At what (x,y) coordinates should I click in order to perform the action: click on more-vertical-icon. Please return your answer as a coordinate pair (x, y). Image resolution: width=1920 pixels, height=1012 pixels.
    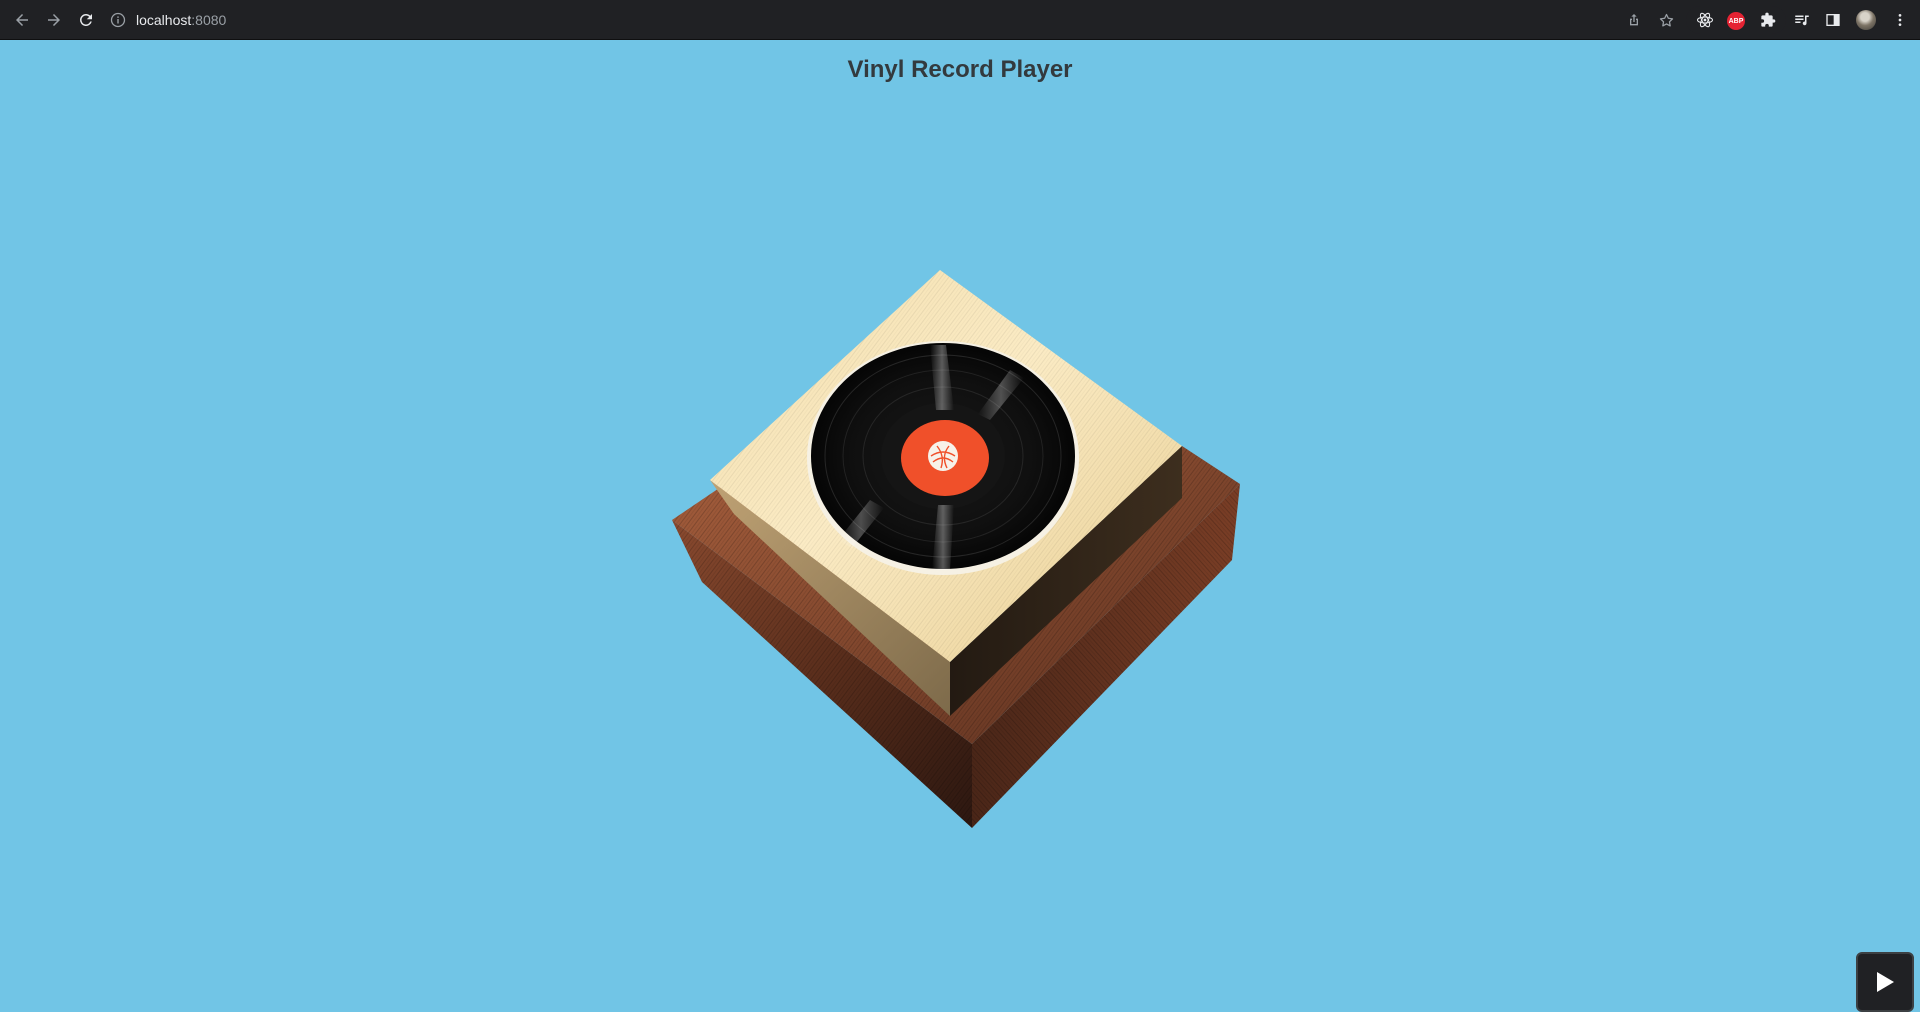
    Looking at the image, I should click on (1900, 20).